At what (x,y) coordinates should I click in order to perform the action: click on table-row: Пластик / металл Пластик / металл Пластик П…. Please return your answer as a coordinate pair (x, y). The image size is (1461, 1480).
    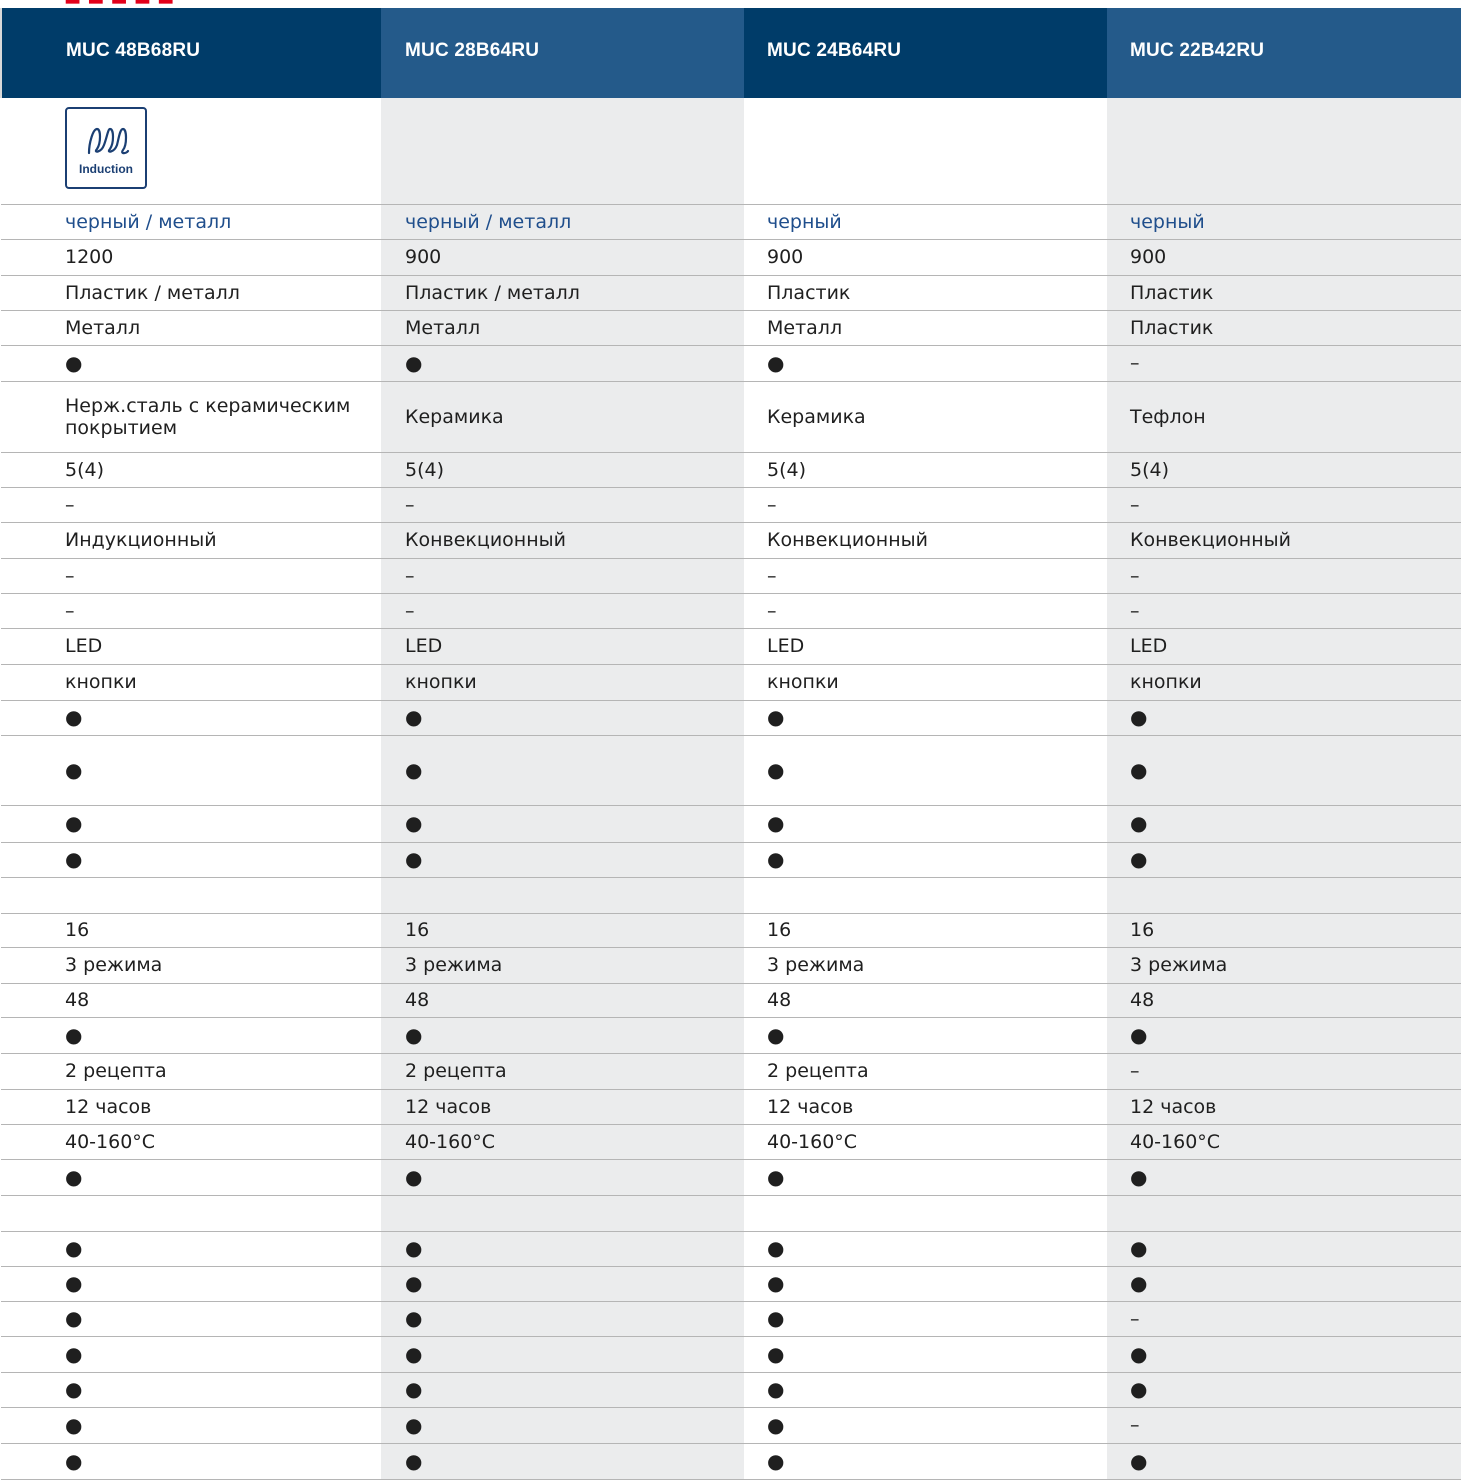
    Looking at the image, I should click on (731, 293).